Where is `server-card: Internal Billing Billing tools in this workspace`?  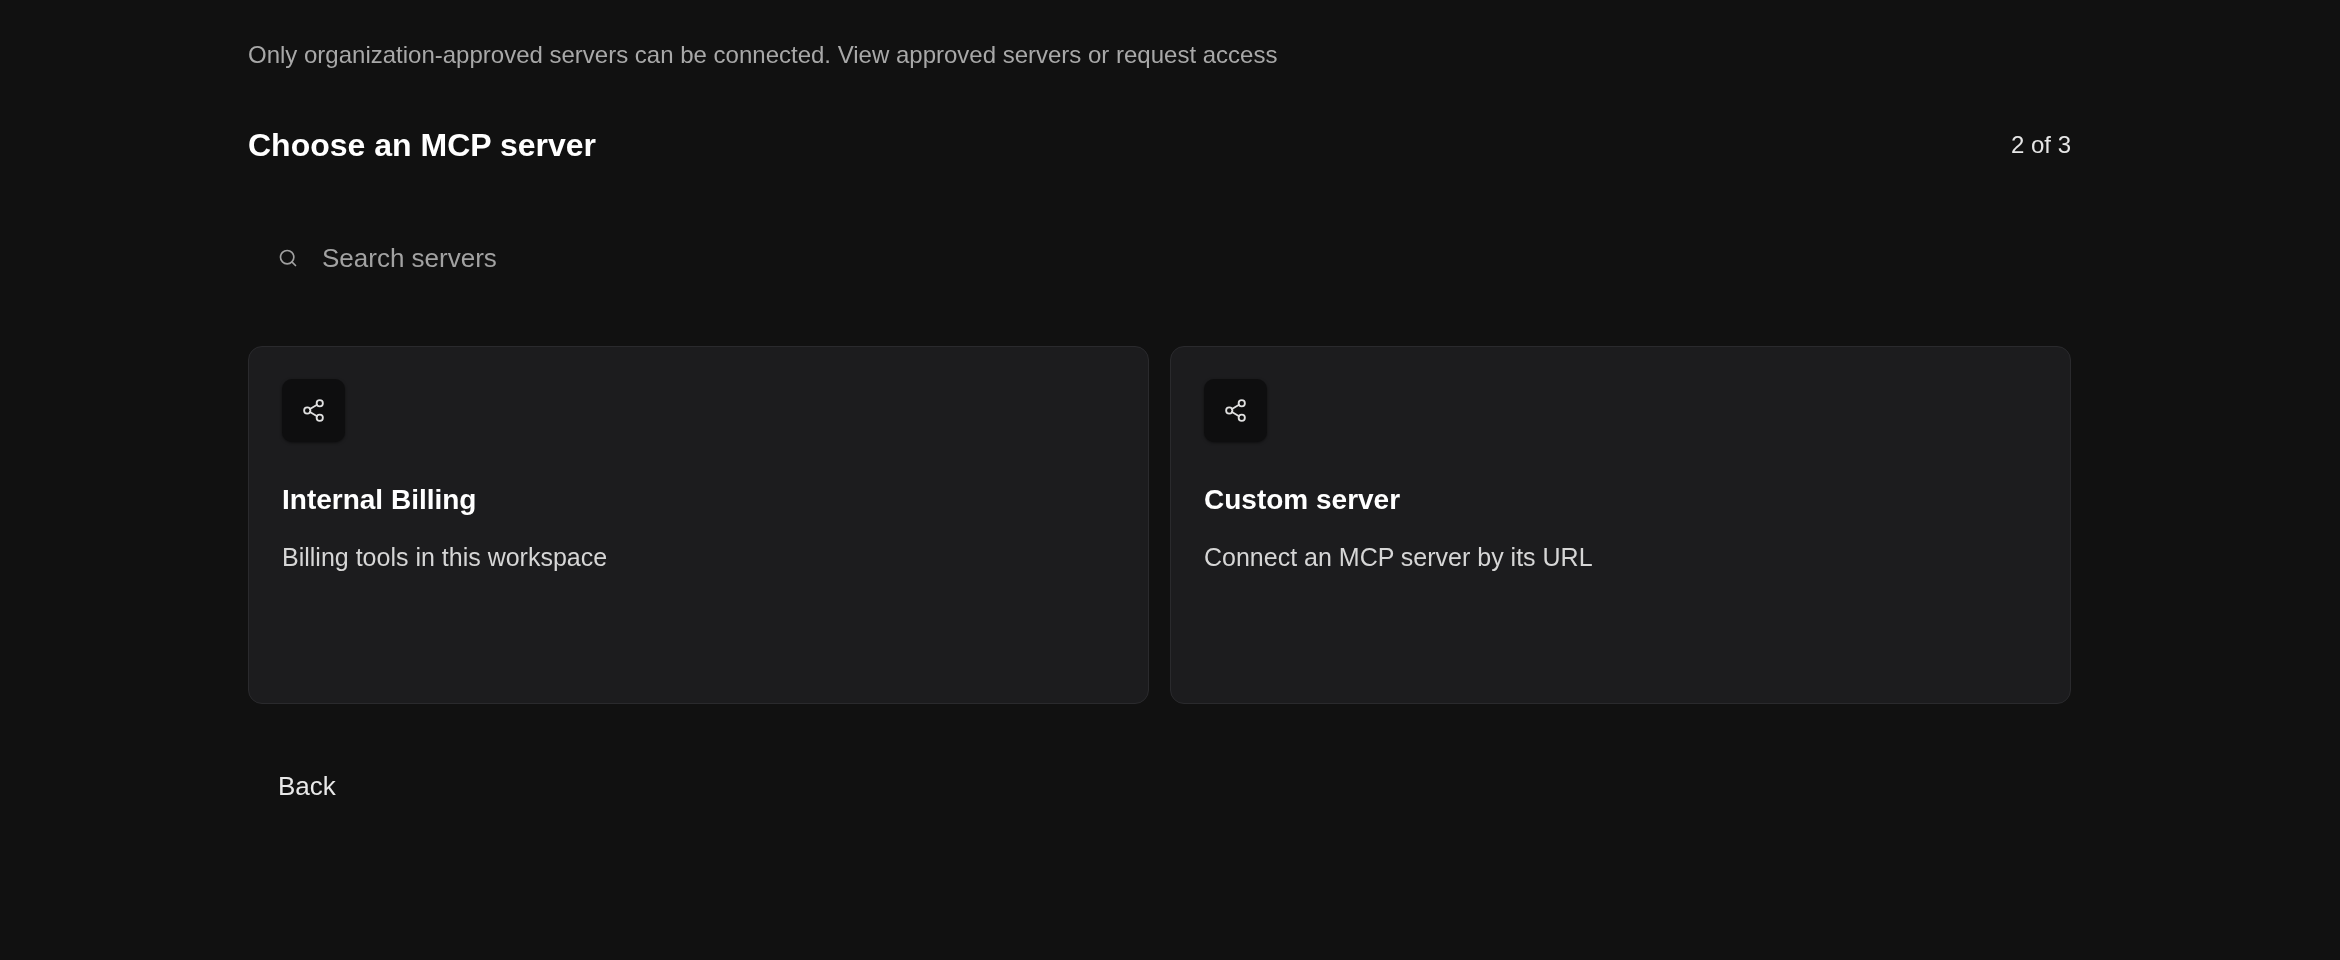
server-card: Internal Billing Billing tools in this workspace is located at coordinates (698, 525).